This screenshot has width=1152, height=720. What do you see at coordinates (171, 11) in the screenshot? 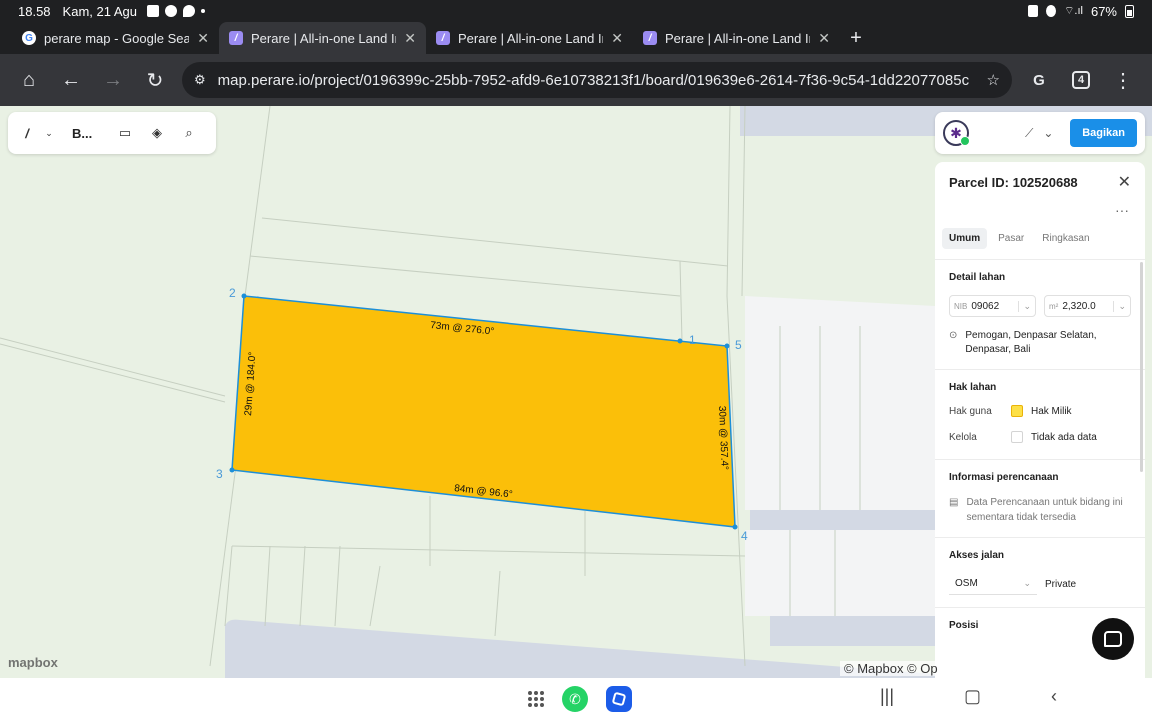
I see `settings-icon` at bounding box center [171, 11].